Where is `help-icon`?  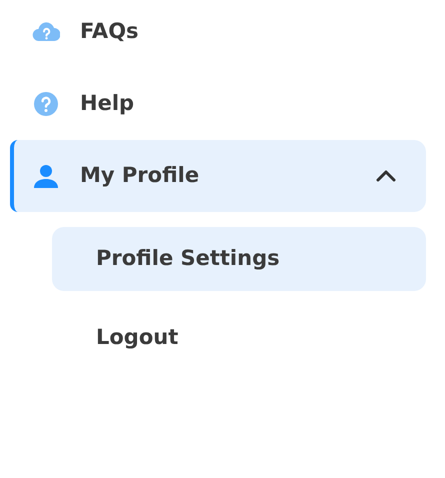
help-icon is located at coordinates (46, 104).